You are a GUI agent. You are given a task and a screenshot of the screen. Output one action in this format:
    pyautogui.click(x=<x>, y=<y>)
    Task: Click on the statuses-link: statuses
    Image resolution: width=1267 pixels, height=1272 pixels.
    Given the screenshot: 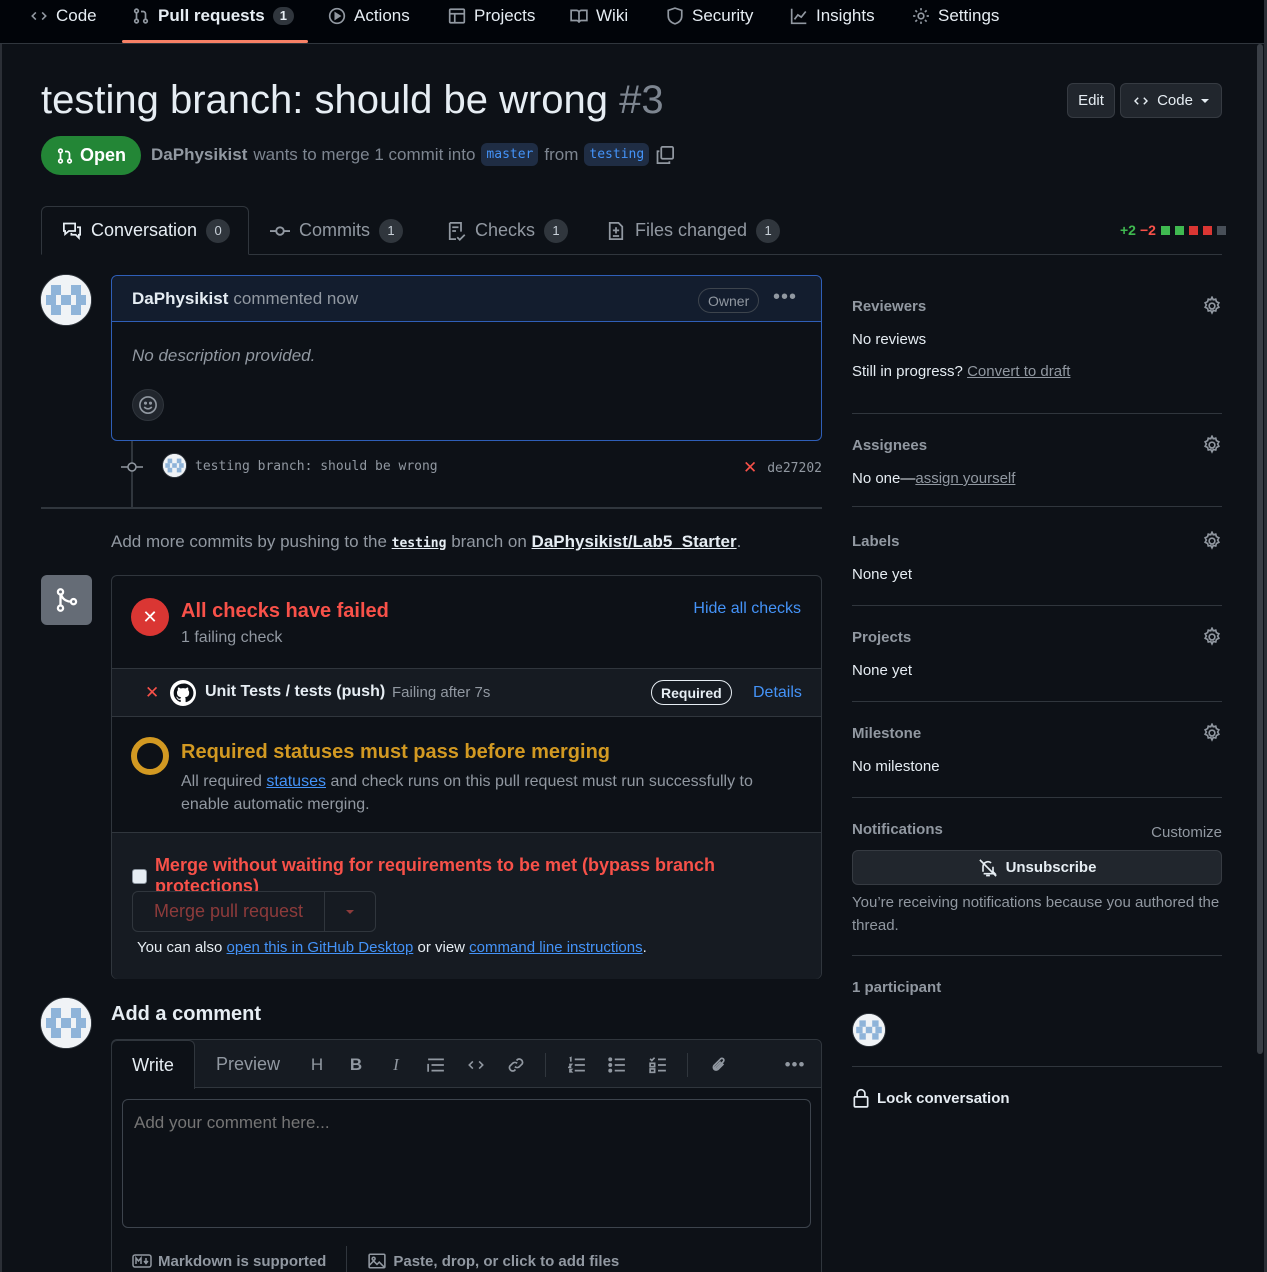 What is the action you would take?
    pyautogui.click(x=296, y=781)
    